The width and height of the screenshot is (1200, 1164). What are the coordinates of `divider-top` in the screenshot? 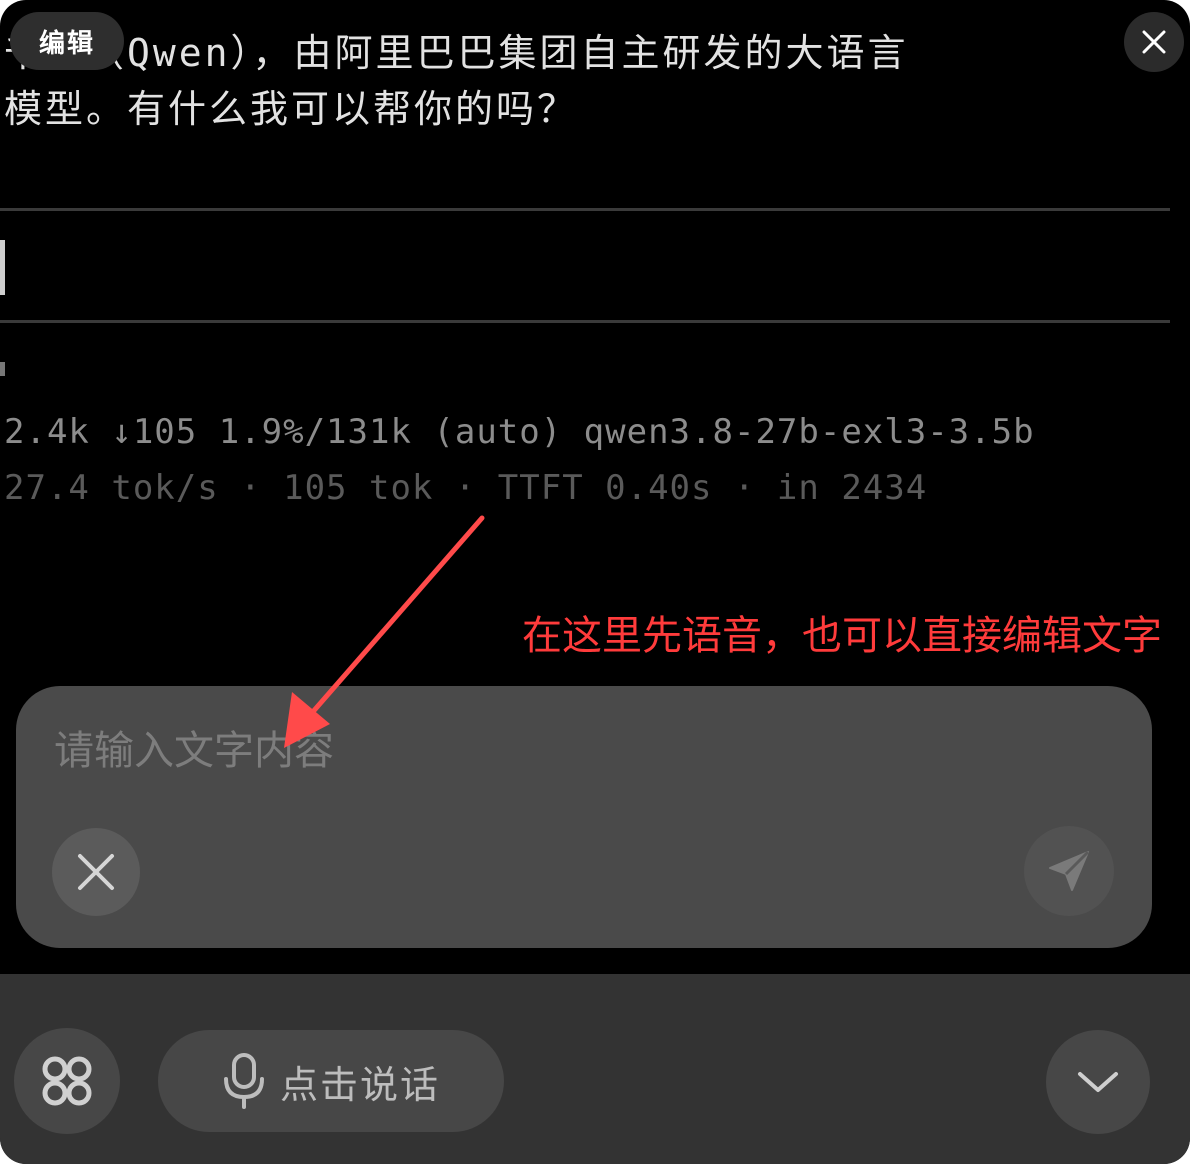 It's located at (585, 209).